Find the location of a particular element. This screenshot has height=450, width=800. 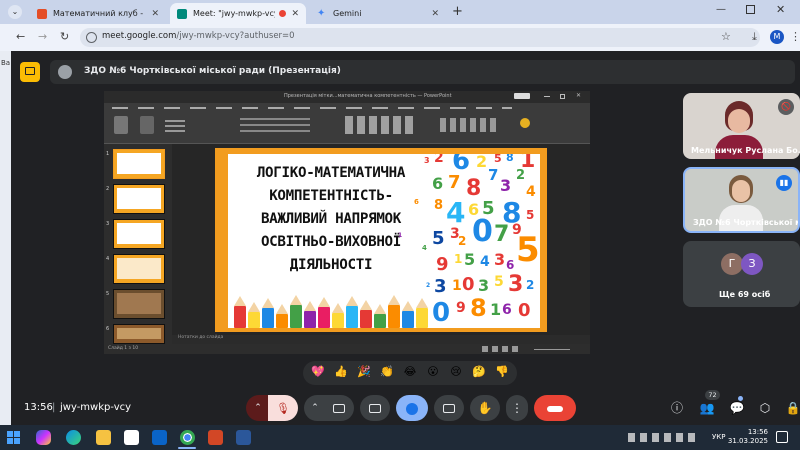

zoom-slider is located at coordinates (552, 349).